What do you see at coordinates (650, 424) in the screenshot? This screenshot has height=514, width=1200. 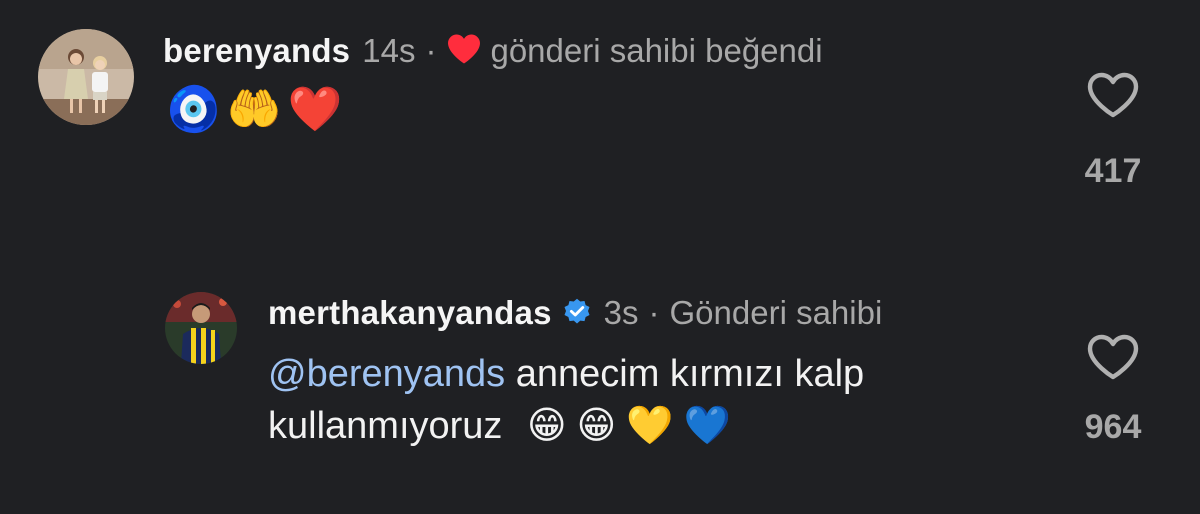 I see `yellow-heart-emoji: 💛` at bounding box center [650, 424].